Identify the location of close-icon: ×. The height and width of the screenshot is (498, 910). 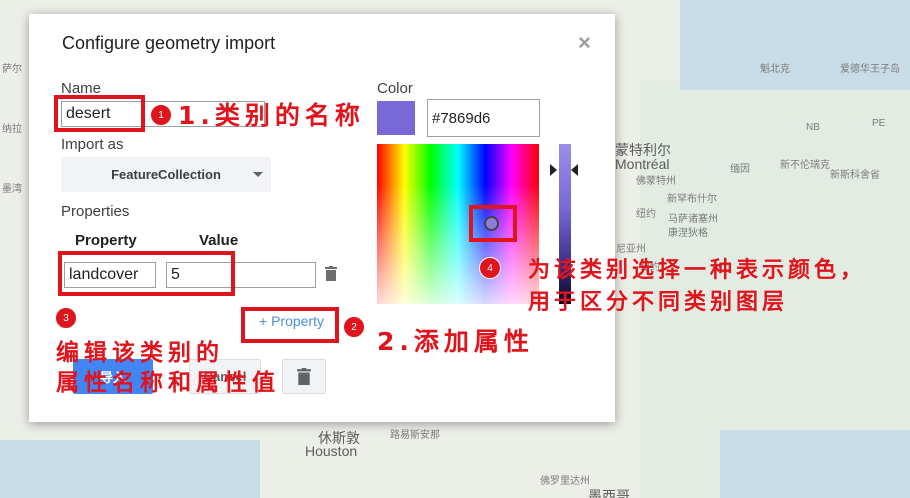
(584, 43).